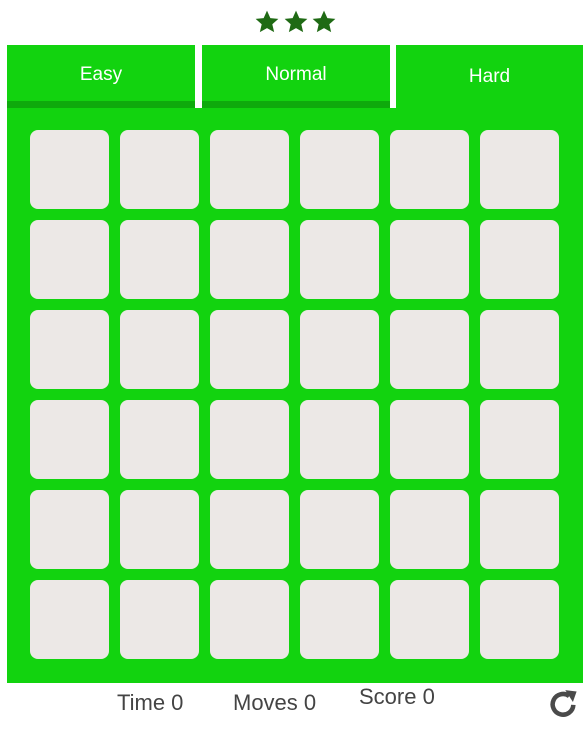  What do you see at coordinates (101, 76) in the screenshot?
I see `tab-easy: Easy` at bounding box center [101, 76].